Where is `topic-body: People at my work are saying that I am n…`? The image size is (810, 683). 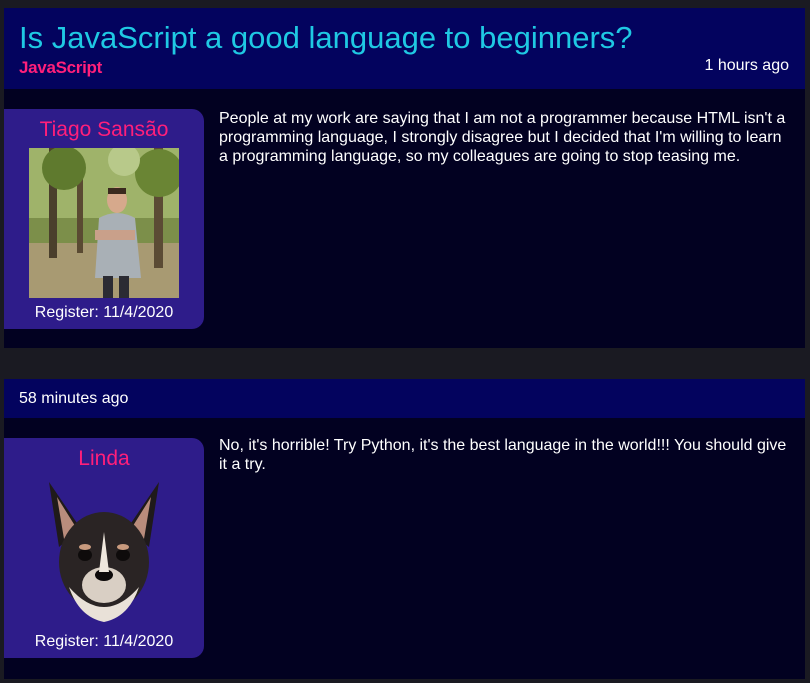 topic-body: People at my work are saying that I am n… is located at coordinates (502, 137).